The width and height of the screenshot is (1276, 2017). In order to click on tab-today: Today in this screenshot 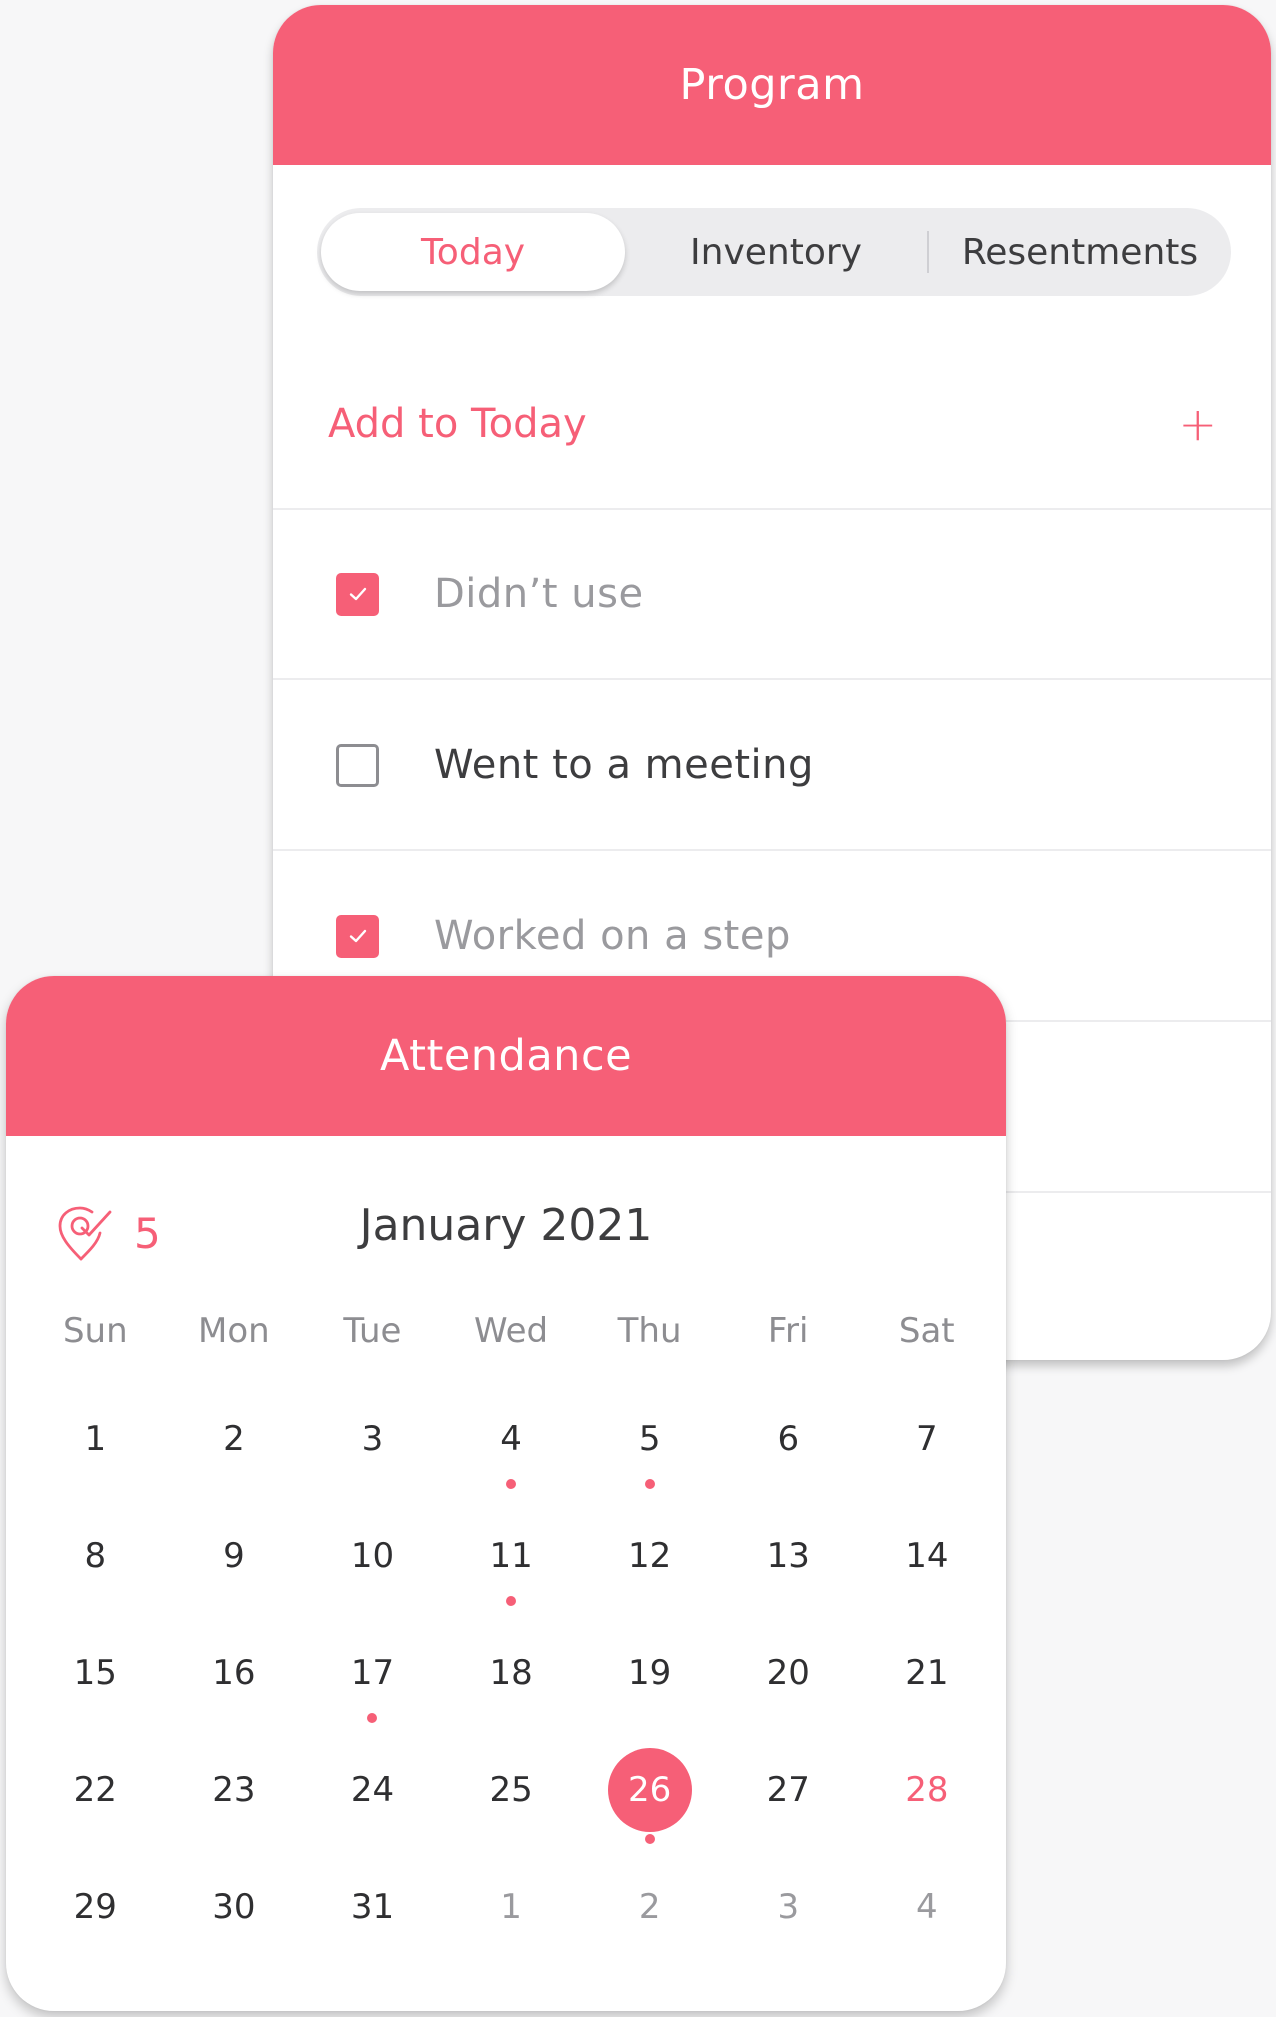, I will do `click(473, 252)`.